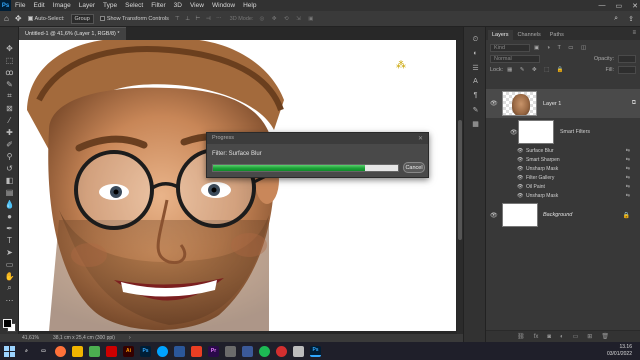 The image size is (640, 360). I want to click on dodge-tool-icon: ●, so click(9, 216).